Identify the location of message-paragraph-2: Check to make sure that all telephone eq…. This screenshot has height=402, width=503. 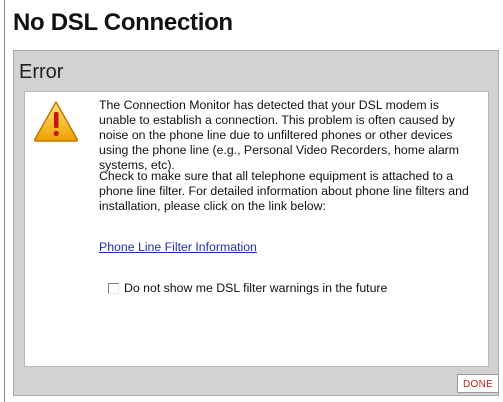
(284, 191).